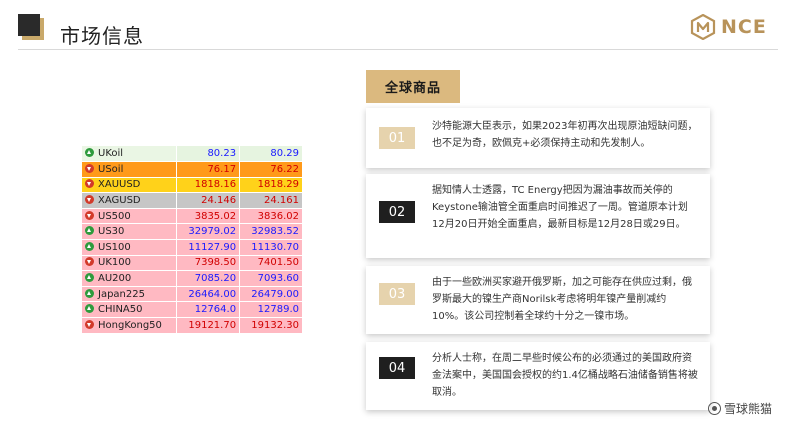  Describe the element at coordinates (271, 200) in the screenshot. I see `quote-ask: 24.161` at that location.